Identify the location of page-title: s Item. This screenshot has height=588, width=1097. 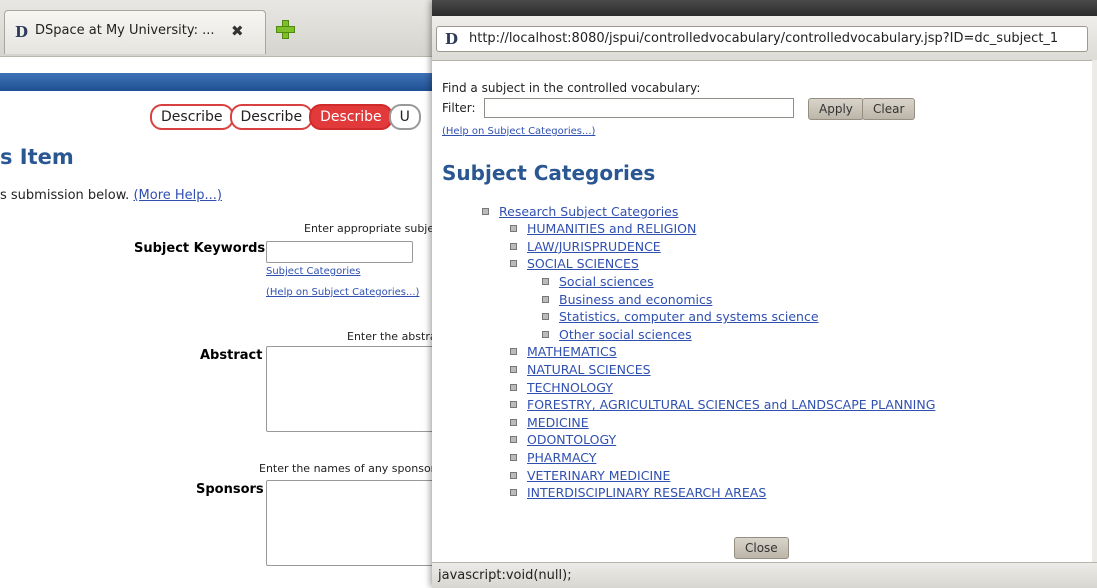
(37, 157).